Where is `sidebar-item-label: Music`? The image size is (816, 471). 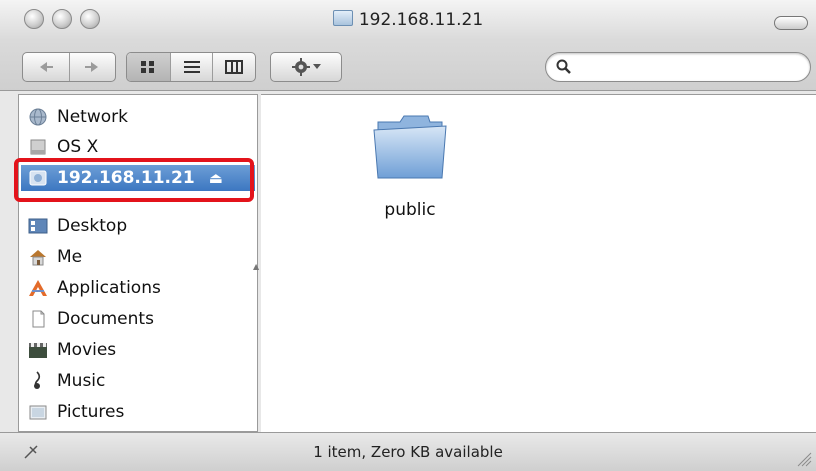
sidebar-item-label: Music is located at coordinates (81, 381).